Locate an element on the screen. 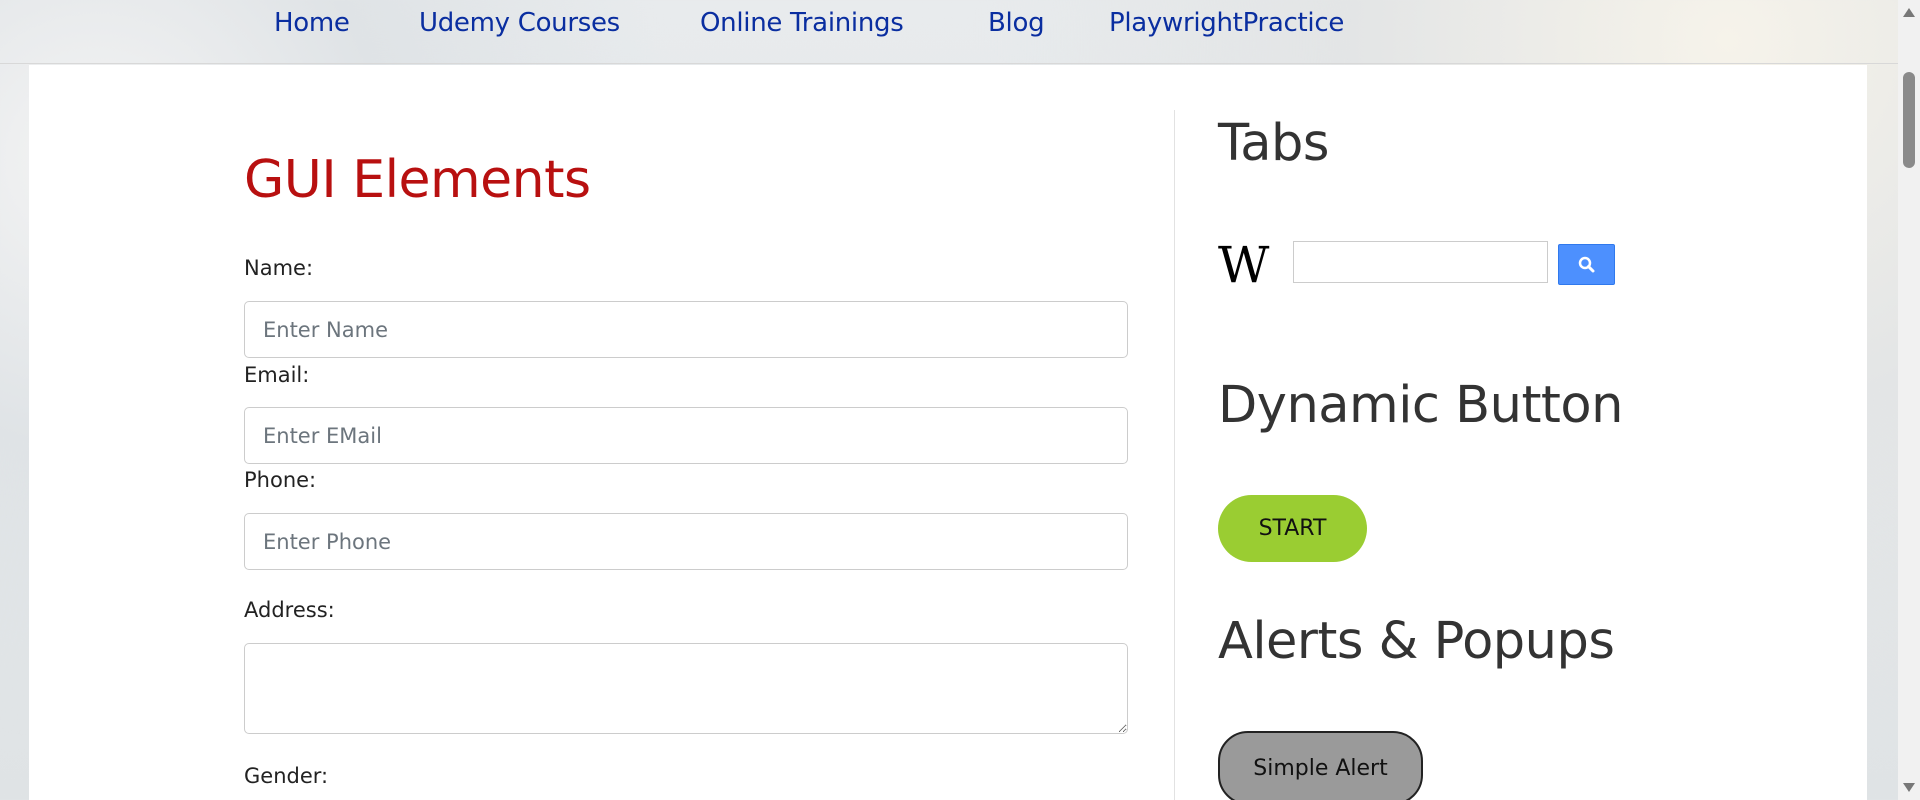  name-input is located at coordinates (686, 329).